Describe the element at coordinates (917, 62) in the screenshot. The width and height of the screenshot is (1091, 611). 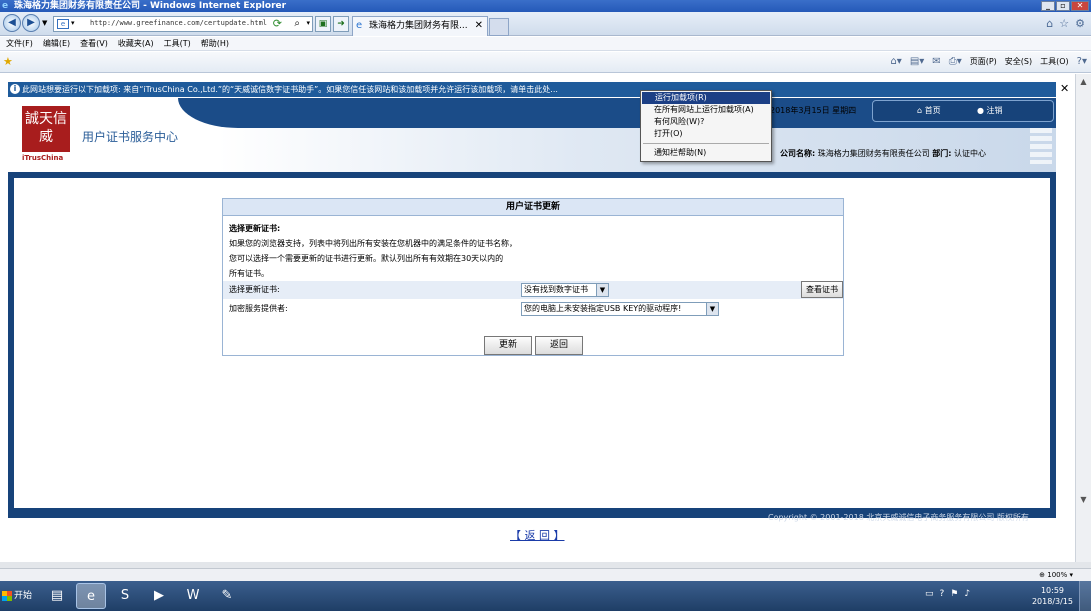
I see `feeds-icon: ▤▾` at that location.